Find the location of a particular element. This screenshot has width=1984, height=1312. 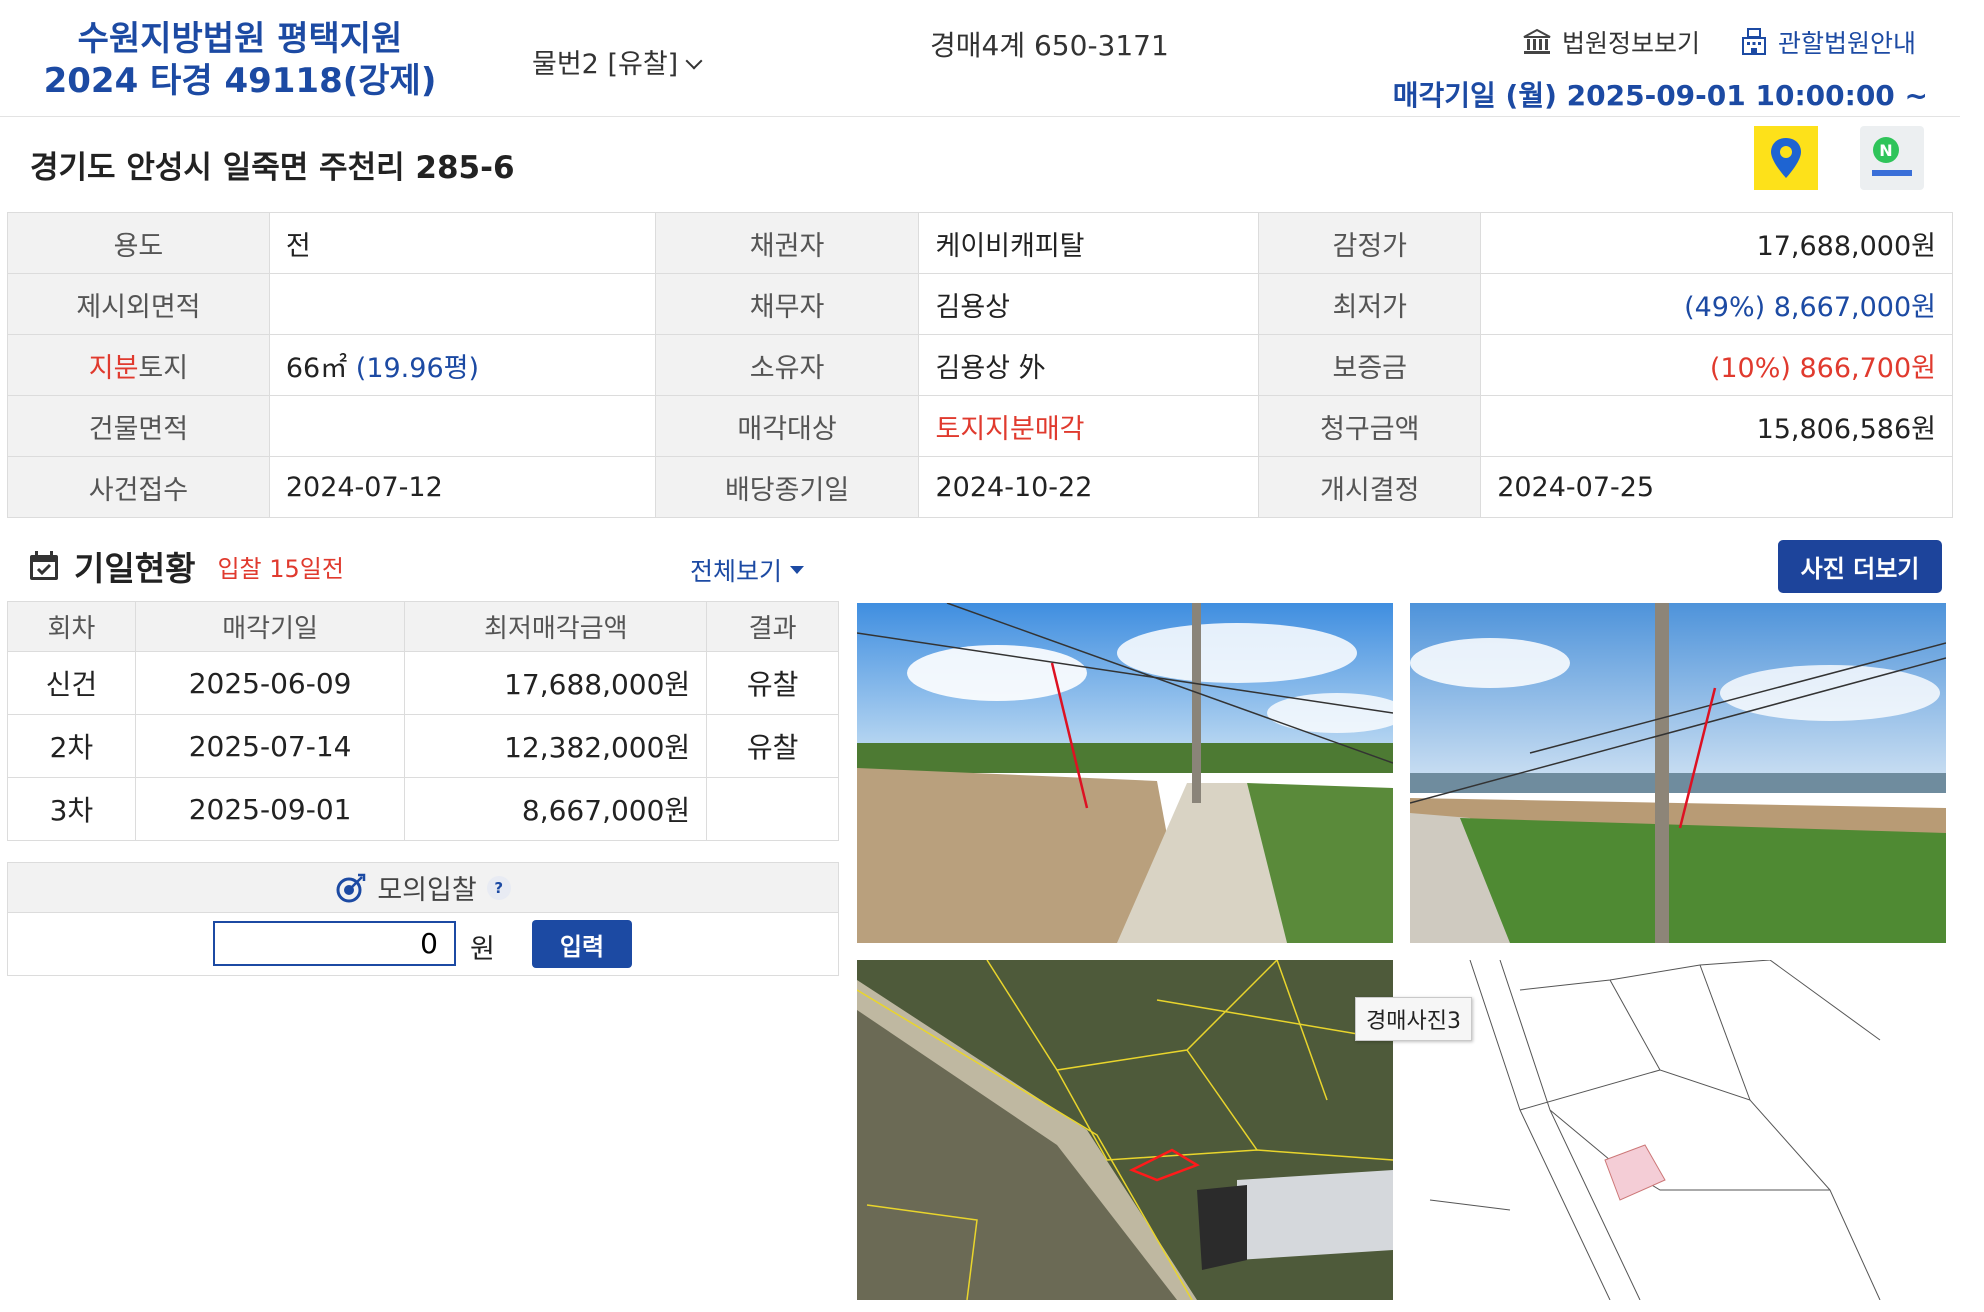

appraisal-label: 감정가 is located at coordinates (1370, 243).